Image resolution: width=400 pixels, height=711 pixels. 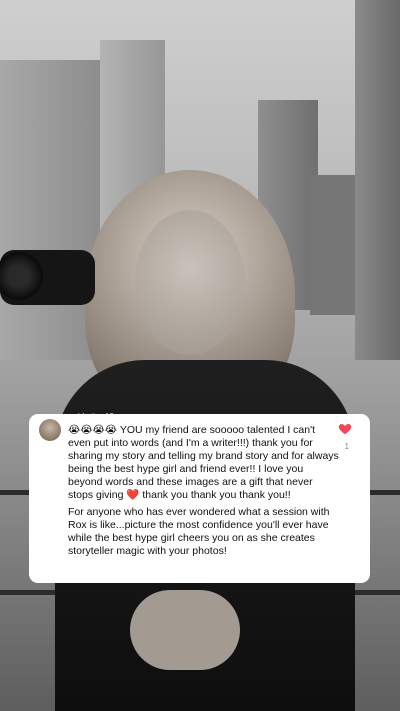 I want to click on like-count: 1, so click(x=346, y=446).